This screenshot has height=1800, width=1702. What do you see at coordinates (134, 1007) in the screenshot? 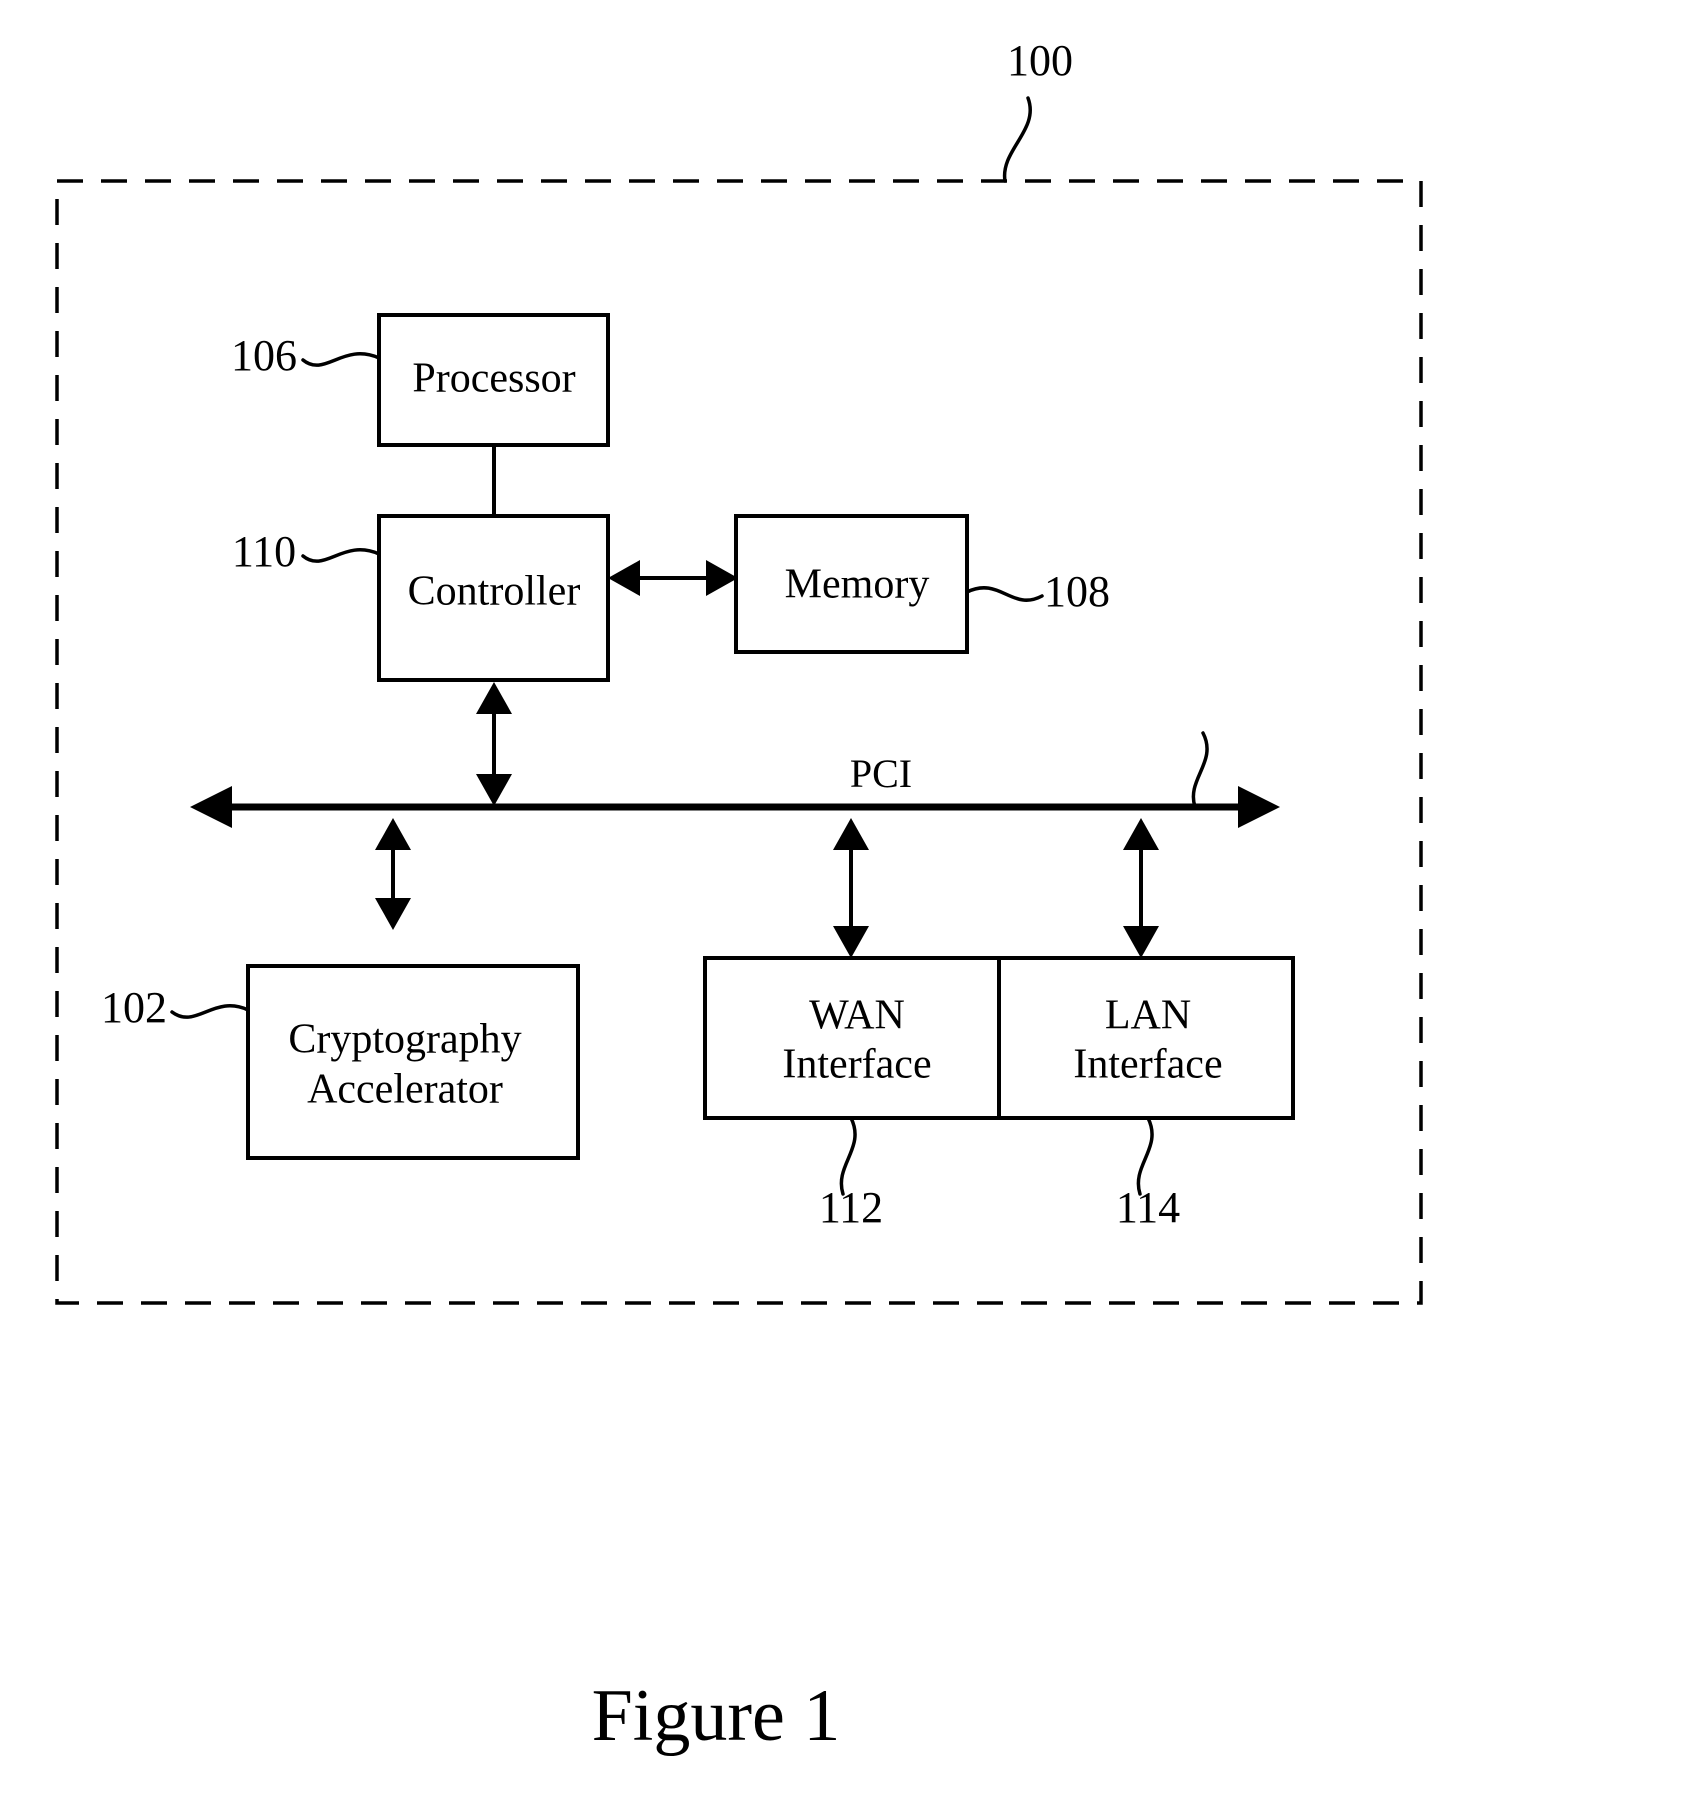
I see `refnum-102: 102` at bounding box center [134, 1007].